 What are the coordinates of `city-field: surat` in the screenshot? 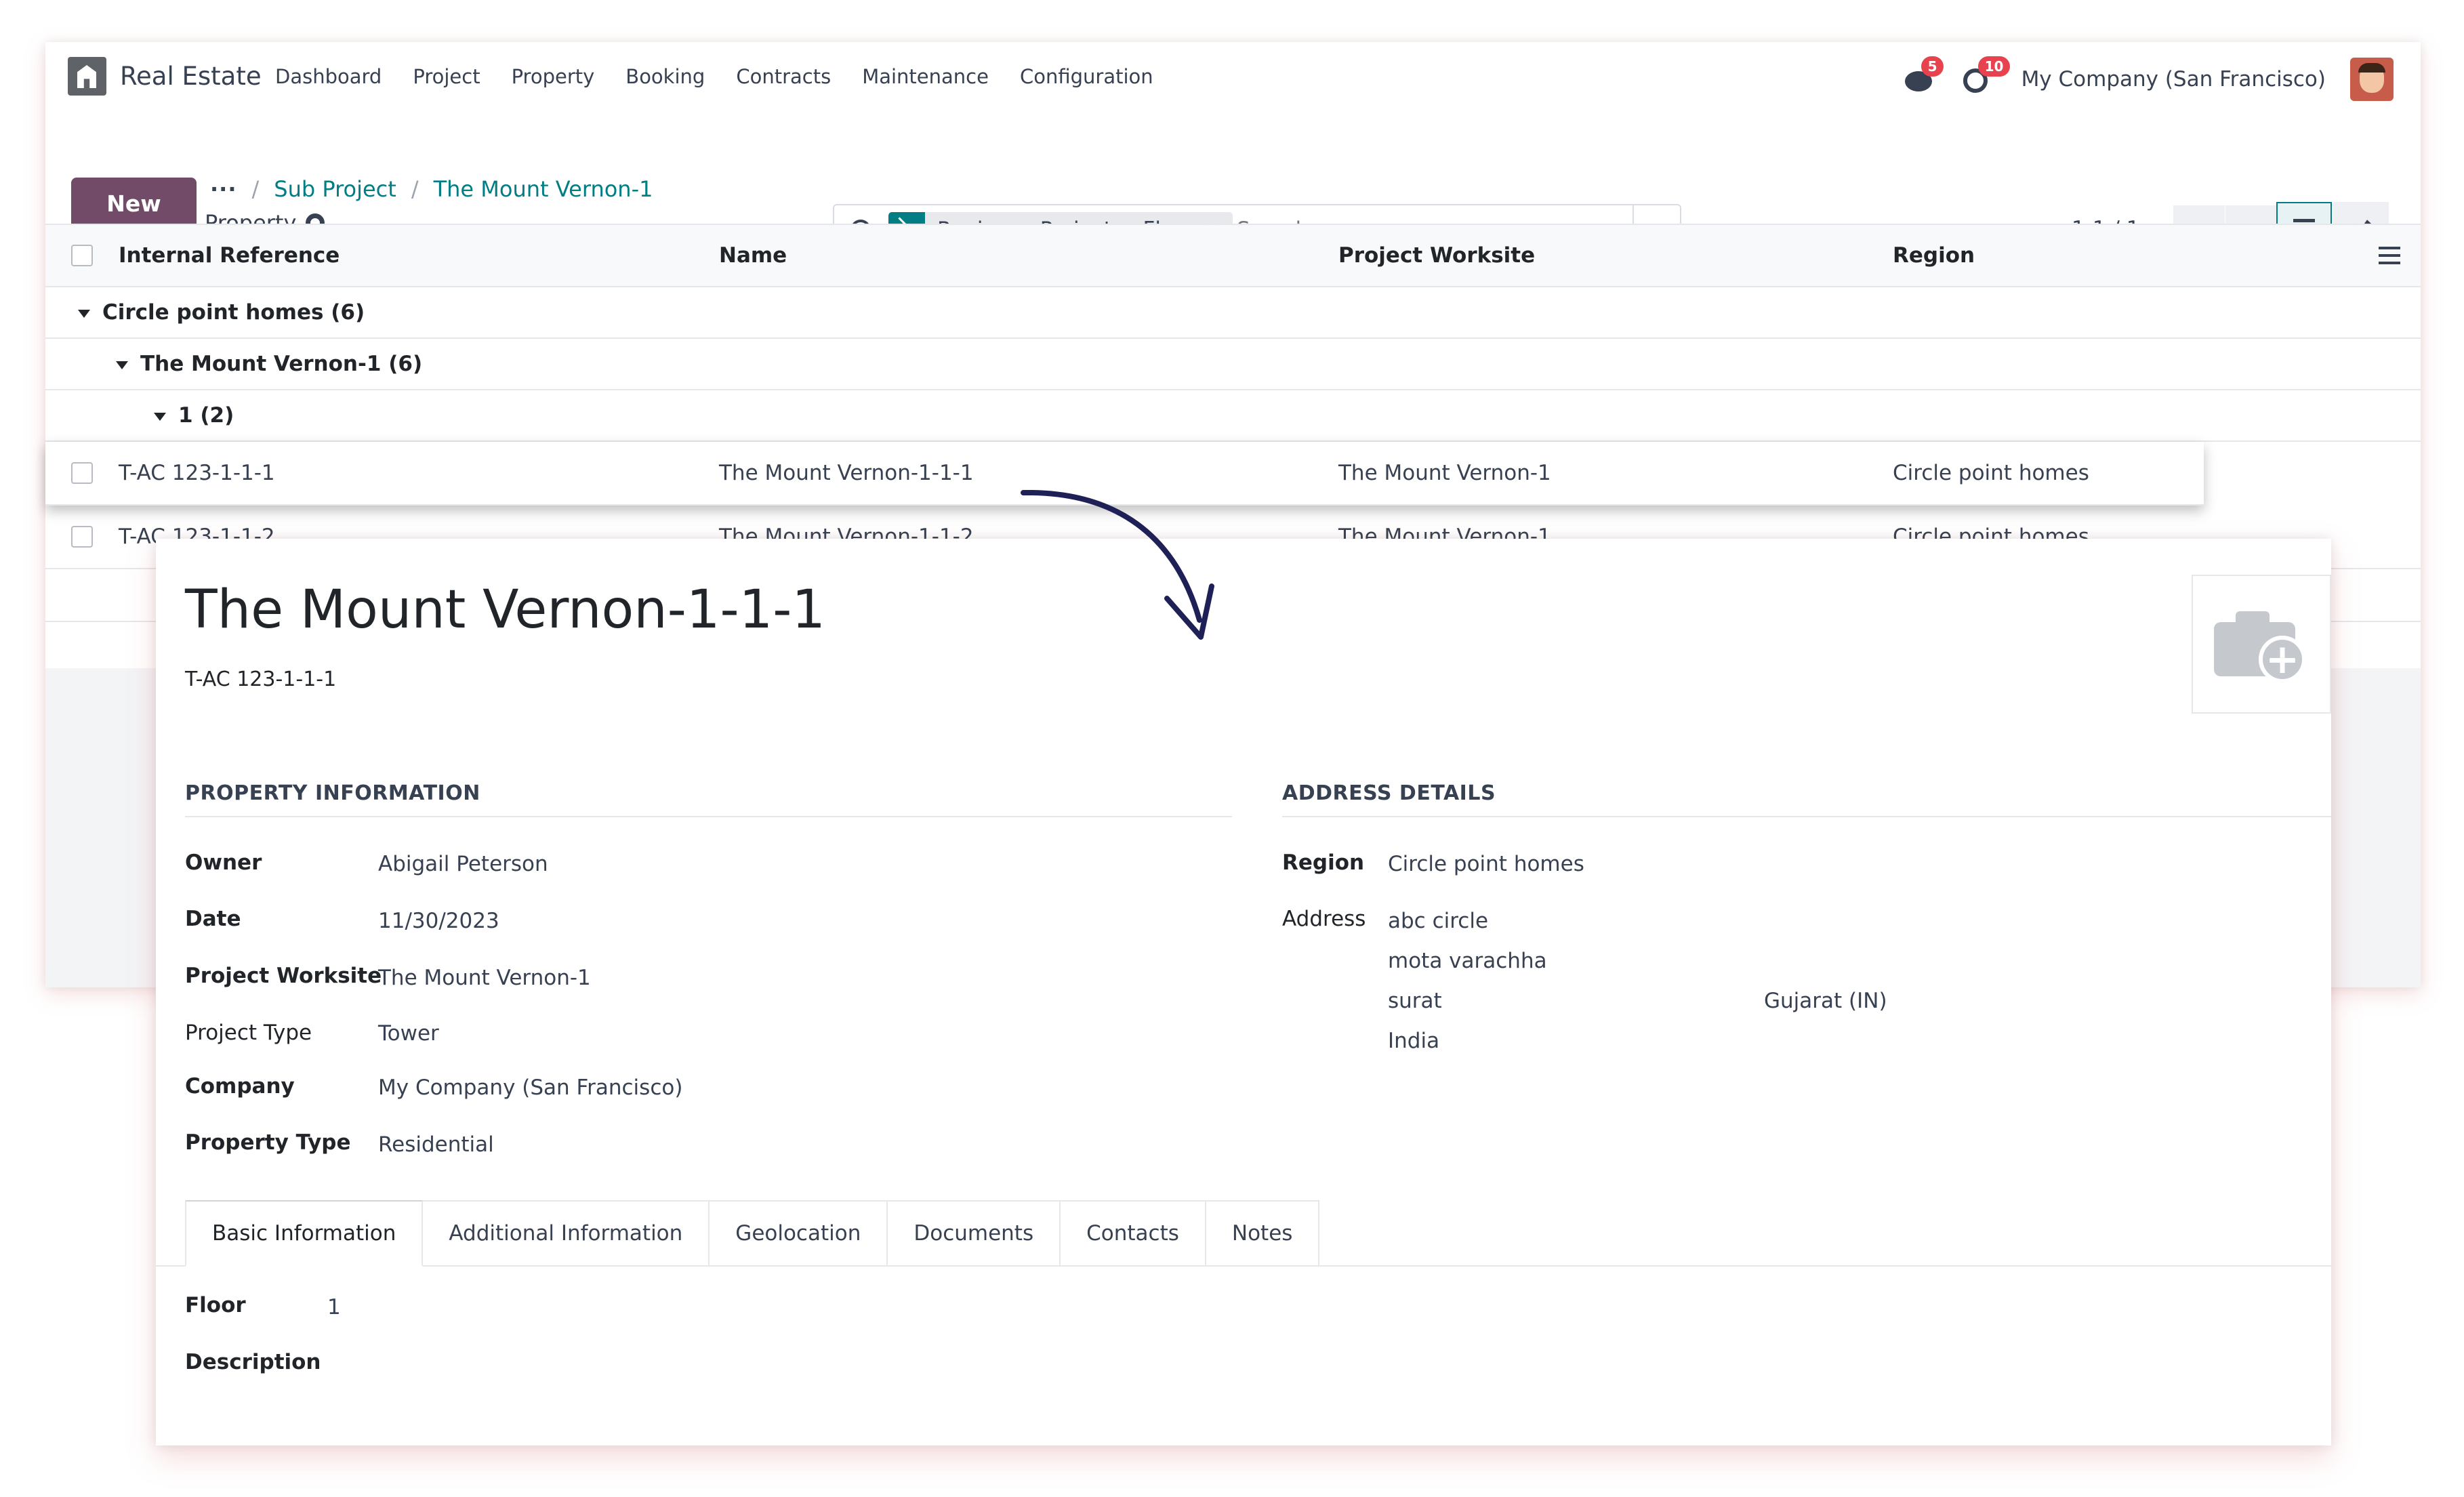 It's located at (1415, 1001).